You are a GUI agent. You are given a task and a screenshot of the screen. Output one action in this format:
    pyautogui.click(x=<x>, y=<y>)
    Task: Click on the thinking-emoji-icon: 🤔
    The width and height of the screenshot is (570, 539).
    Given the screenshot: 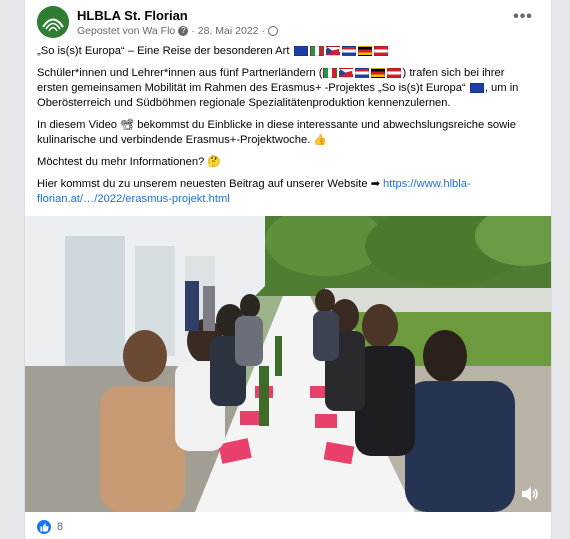 What is the action you would take?
    pyautogui.click(x=214, y=162)
    